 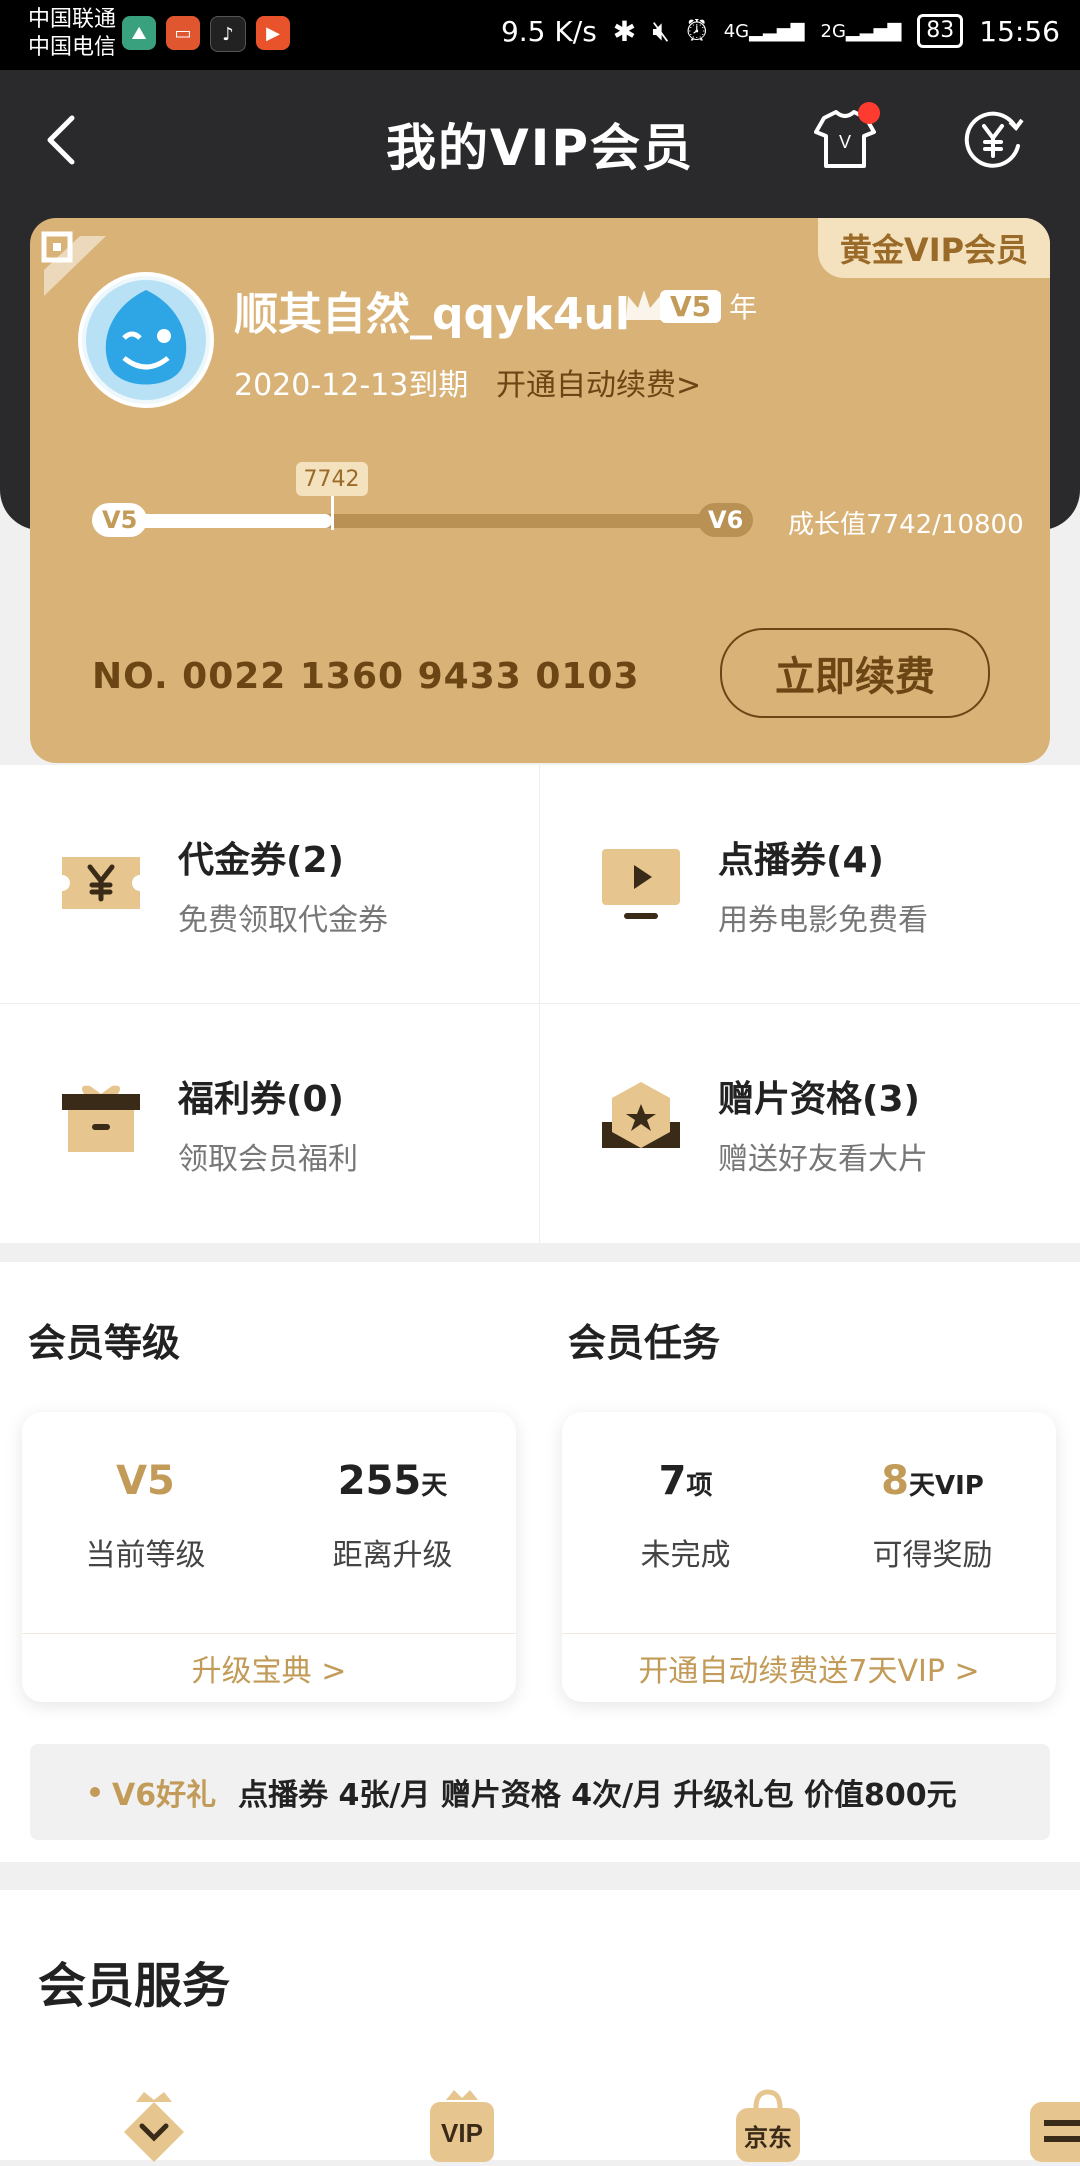 What do you see at coordinates (823, 1159) in the screenshot?
I see `coupon-subtitle: 赠送好友看大片` at bounding box center [823, 1159].